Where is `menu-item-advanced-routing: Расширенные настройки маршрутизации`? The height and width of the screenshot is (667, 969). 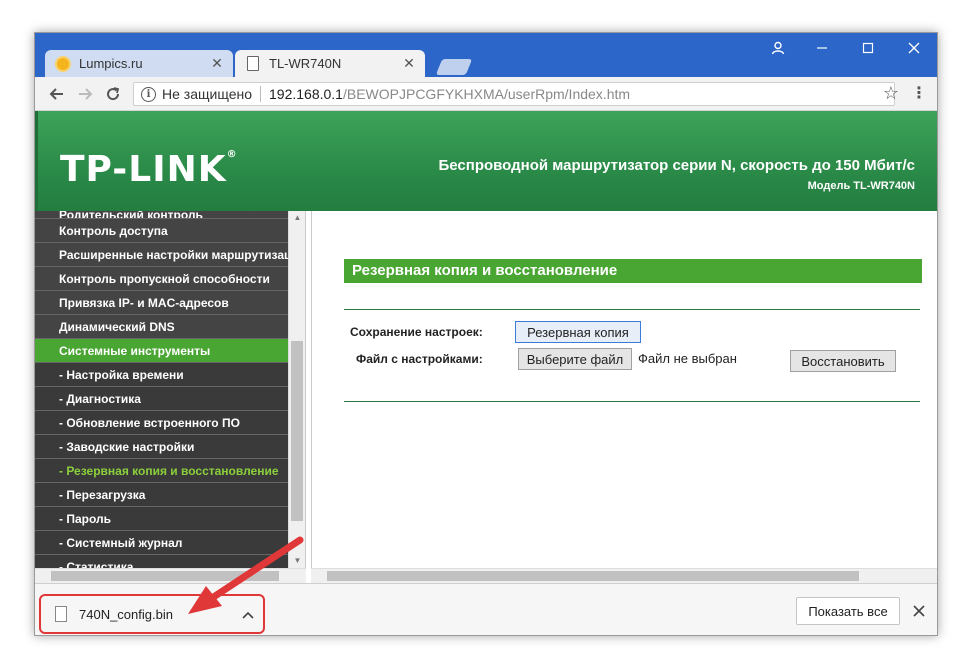
menu-item-advanced-routing: Расширенные настройки маршрутизации is located at coordinates (170, 255).